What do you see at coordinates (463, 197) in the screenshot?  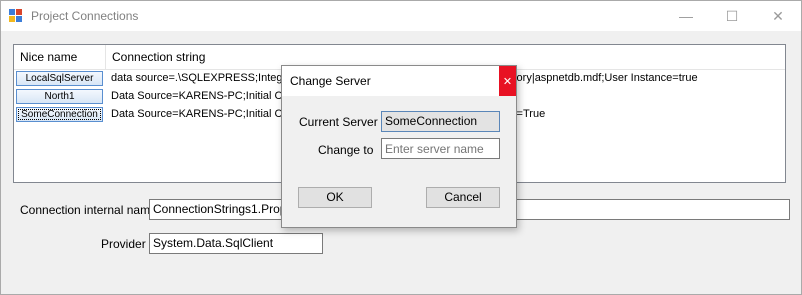 I see `cancel-button: Cancel` at bounding box center [463, 197].